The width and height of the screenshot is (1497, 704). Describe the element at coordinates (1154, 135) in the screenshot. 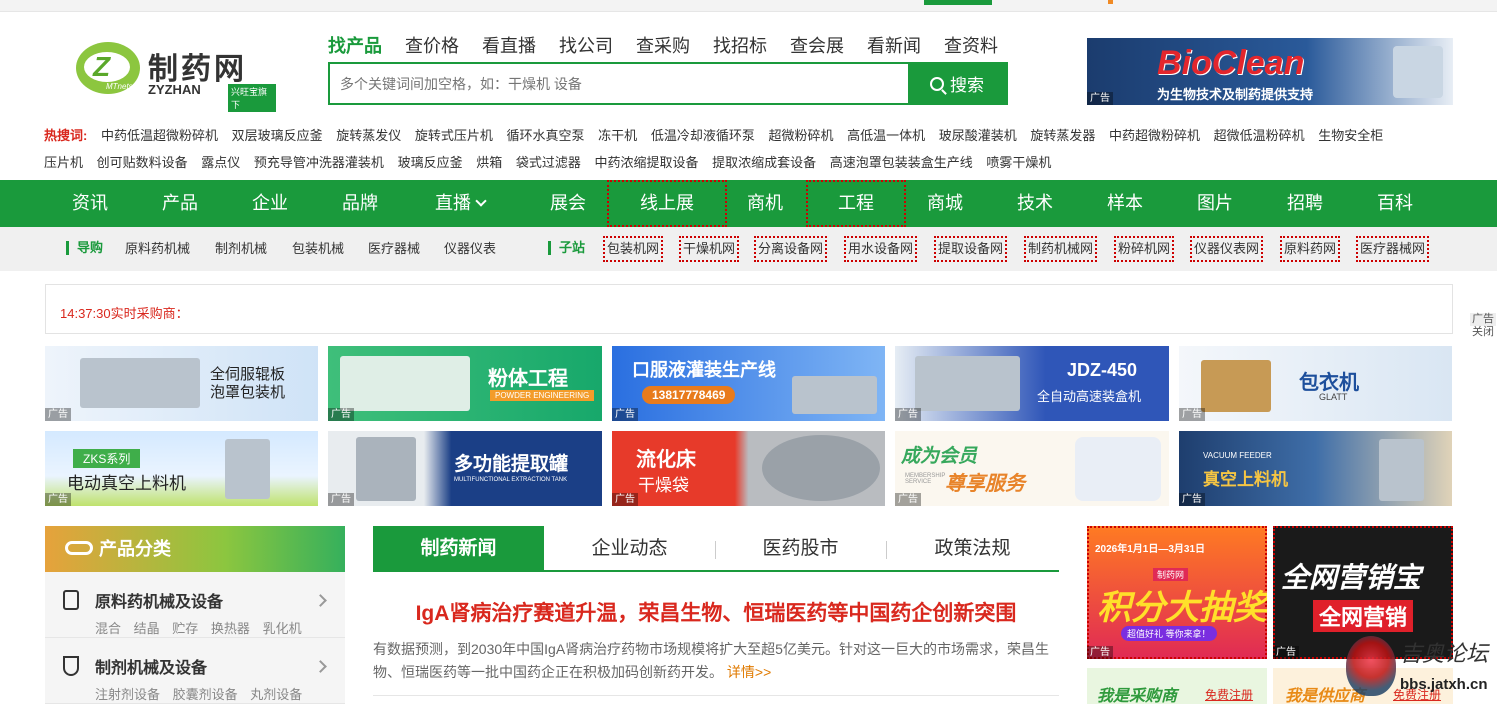

I see `hot-keyword: 中药超微粉碎机` at that location.